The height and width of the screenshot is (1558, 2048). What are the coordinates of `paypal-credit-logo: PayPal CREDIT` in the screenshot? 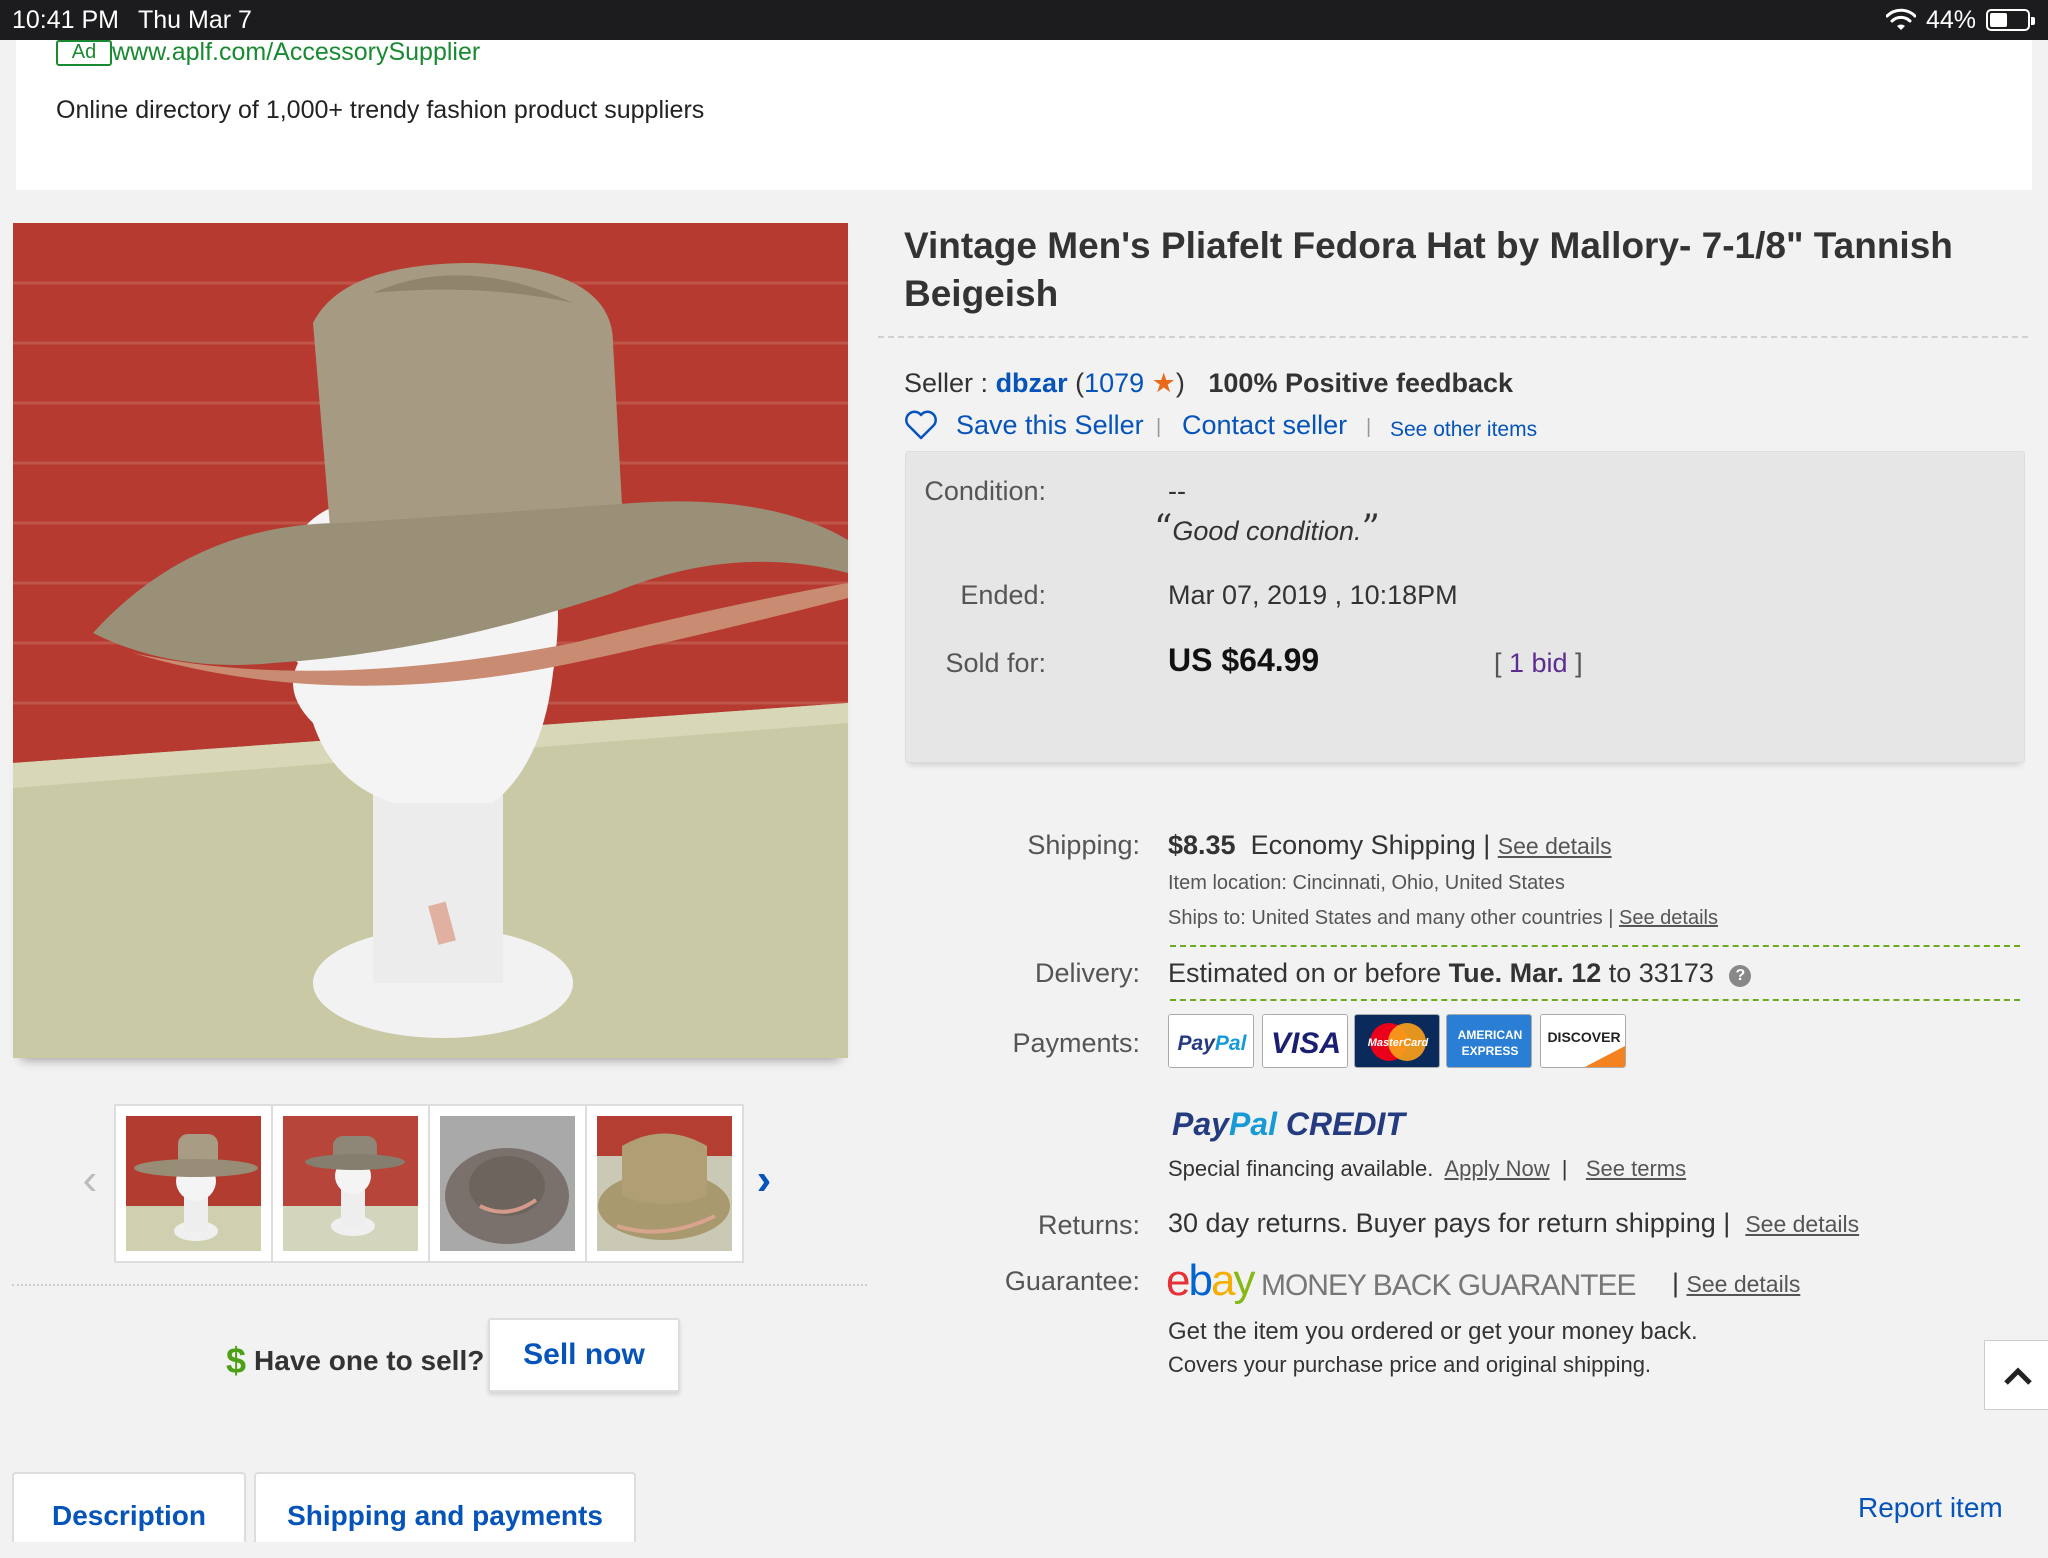 It's located at (1288, 1124).